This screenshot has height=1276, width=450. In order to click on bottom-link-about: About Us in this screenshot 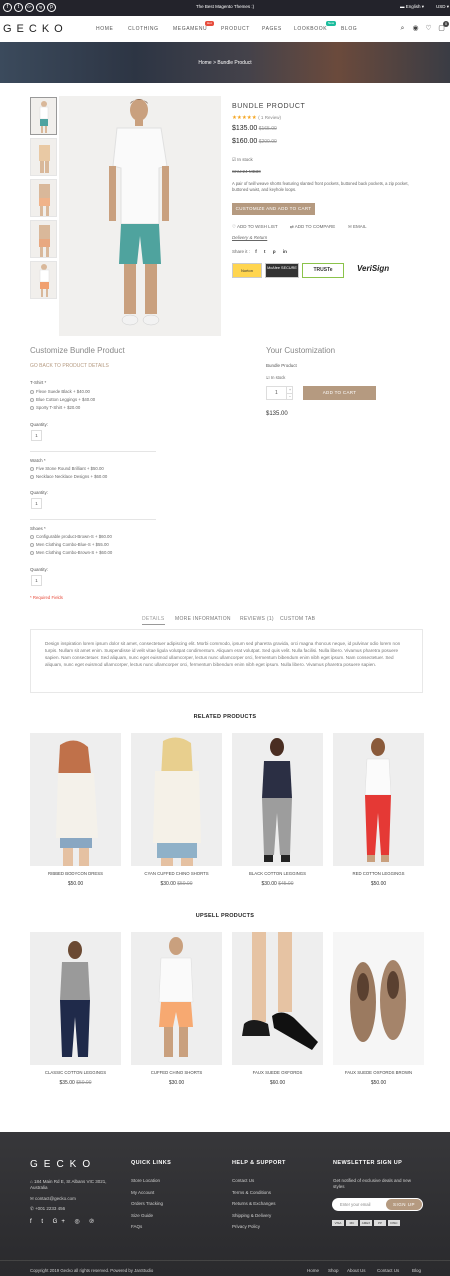, I will do `click(356, 1270)`.